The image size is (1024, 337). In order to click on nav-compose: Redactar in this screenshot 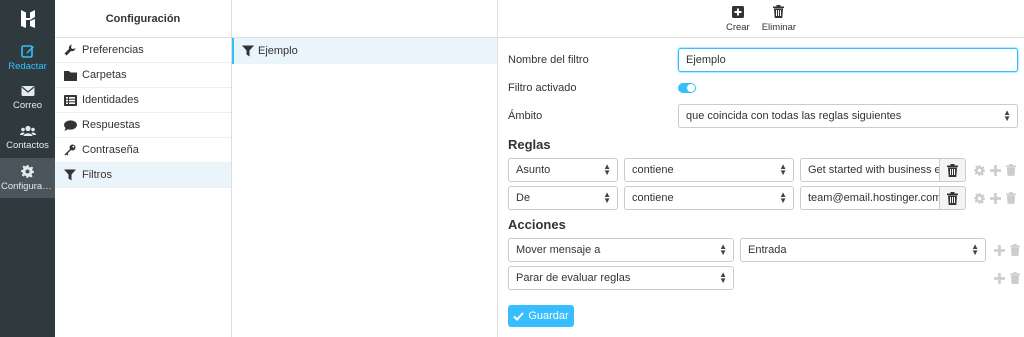, I will do `click(27, 58)`.